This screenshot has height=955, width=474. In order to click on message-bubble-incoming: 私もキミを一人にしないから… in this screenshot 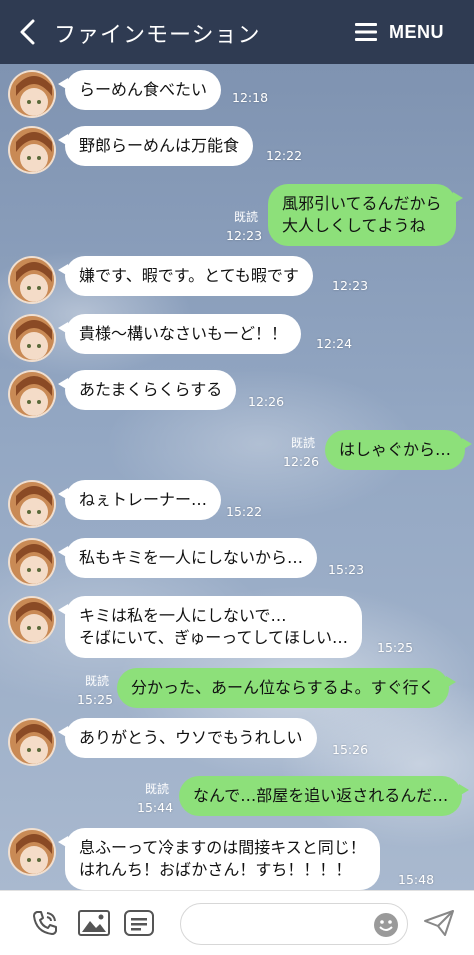, I will do `click(187, 558)`.